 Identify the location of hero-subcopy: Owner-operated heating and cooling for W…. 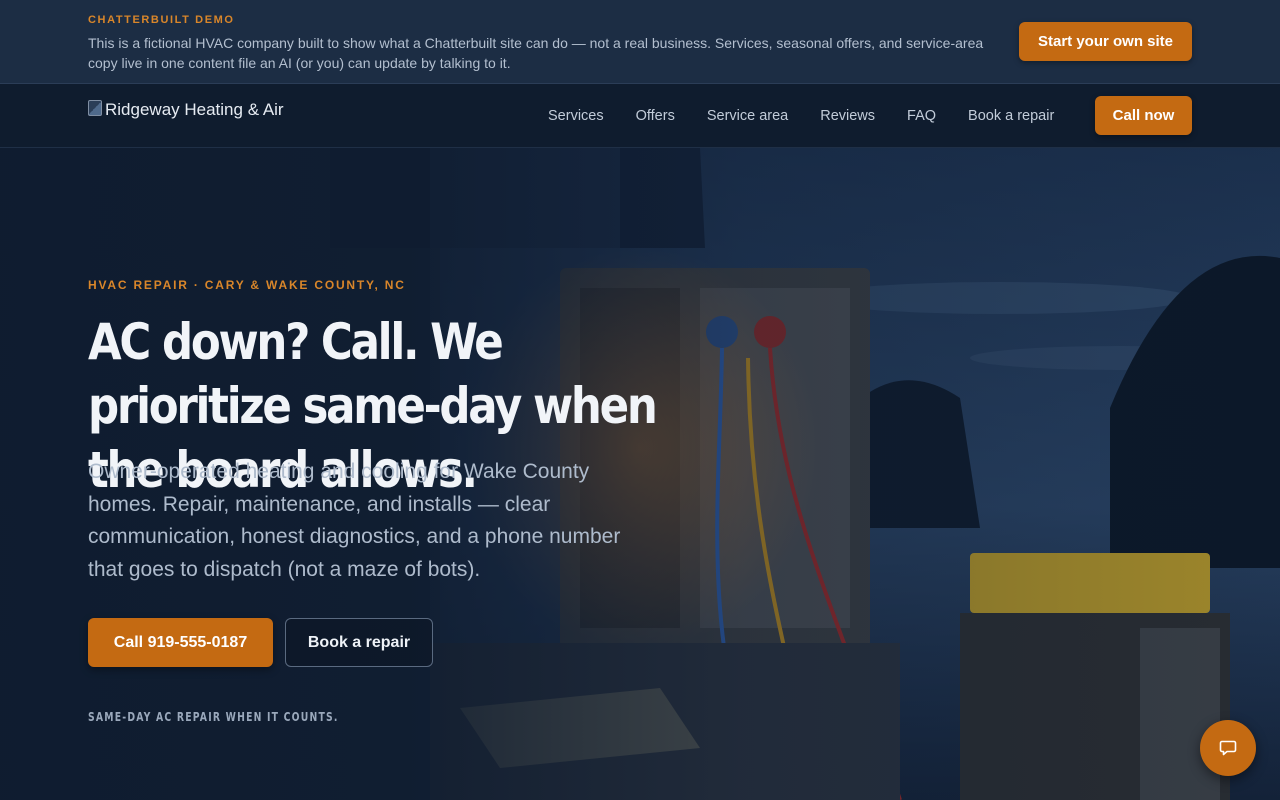
(354, 520).